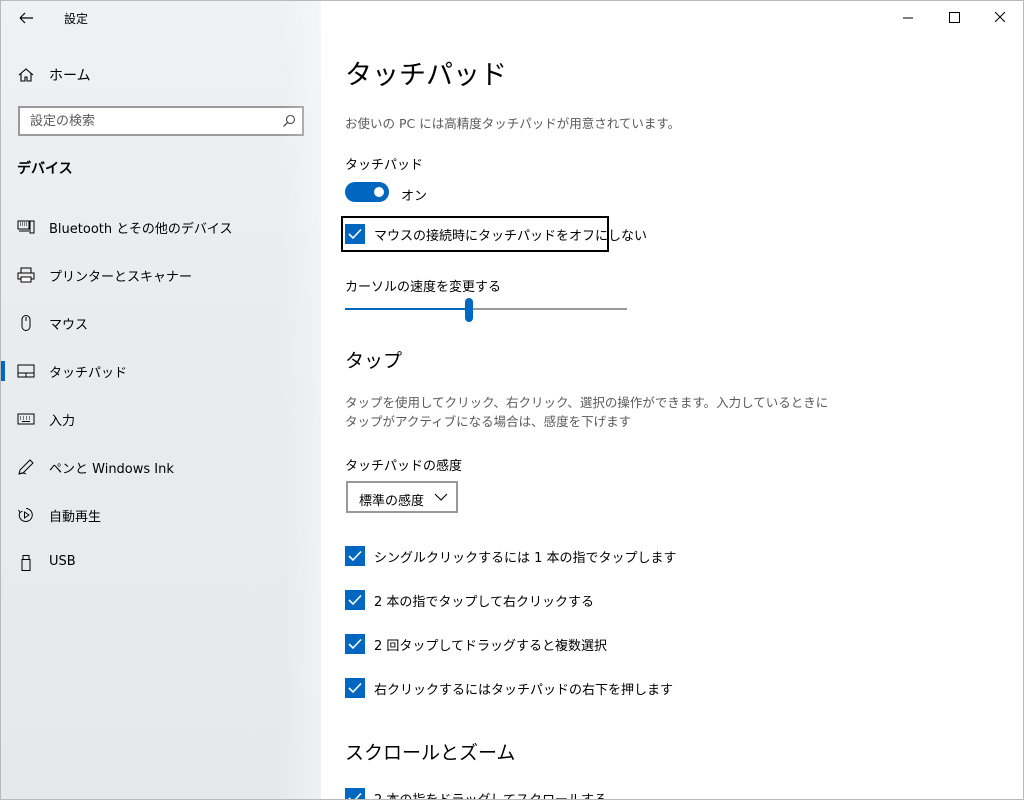 Image resolution: width=1024 pixels, height=800 pixels. What do you see at coordinates (161, 563) in the screenshot?
I see `sidebar-item-usb: USB` at bounding box center [161, 563].